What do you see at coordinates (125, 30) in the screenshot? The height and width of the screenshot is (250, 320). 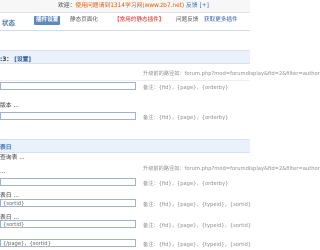 I see `title-divider` at bounding box center [125, 30].